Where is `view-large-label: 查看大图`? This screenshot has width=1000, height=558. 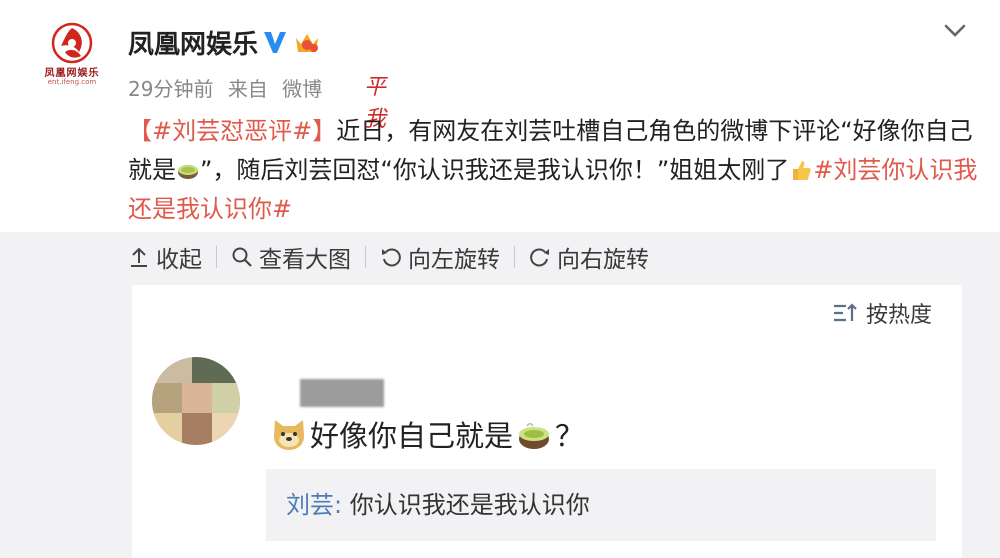
view-large-label: 查看大图 is located at coordinates (305, 260).